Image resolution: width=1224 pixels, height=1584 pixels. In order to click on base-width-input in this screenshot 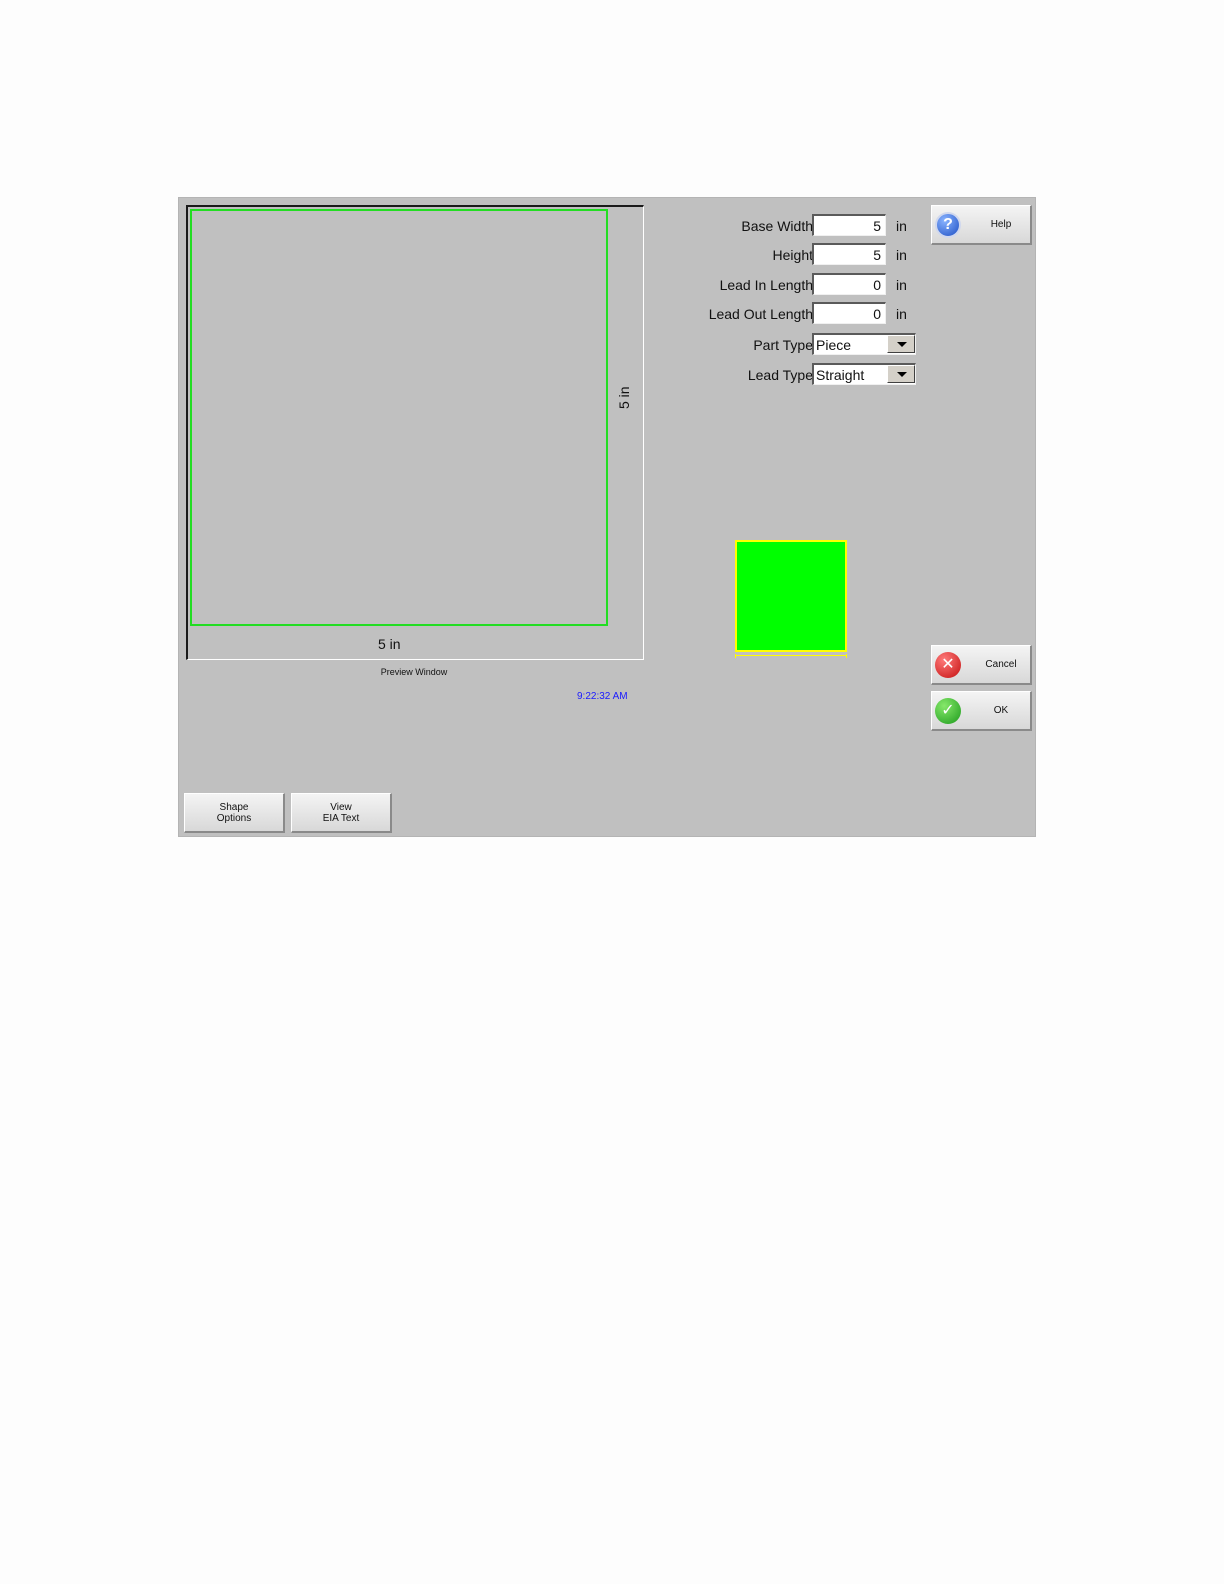, I will do `click(849, 225)`.